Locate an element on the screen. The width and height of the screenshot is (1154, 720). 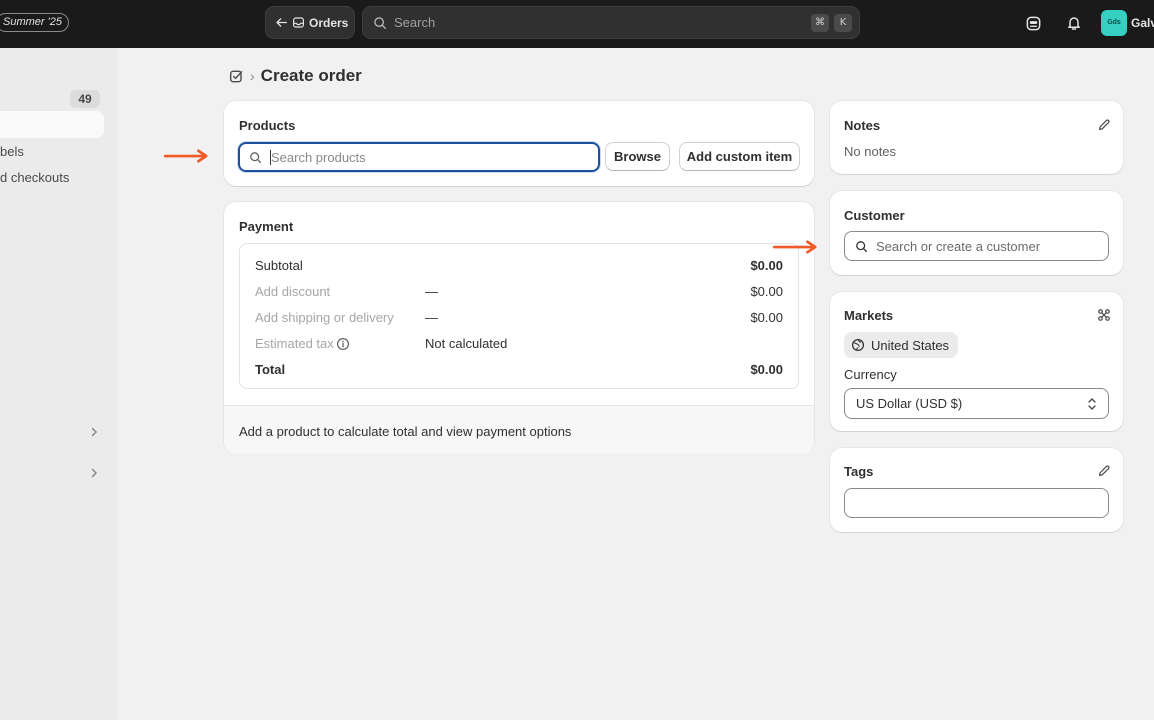
products-title: Products is located at coordinates (267, 125).